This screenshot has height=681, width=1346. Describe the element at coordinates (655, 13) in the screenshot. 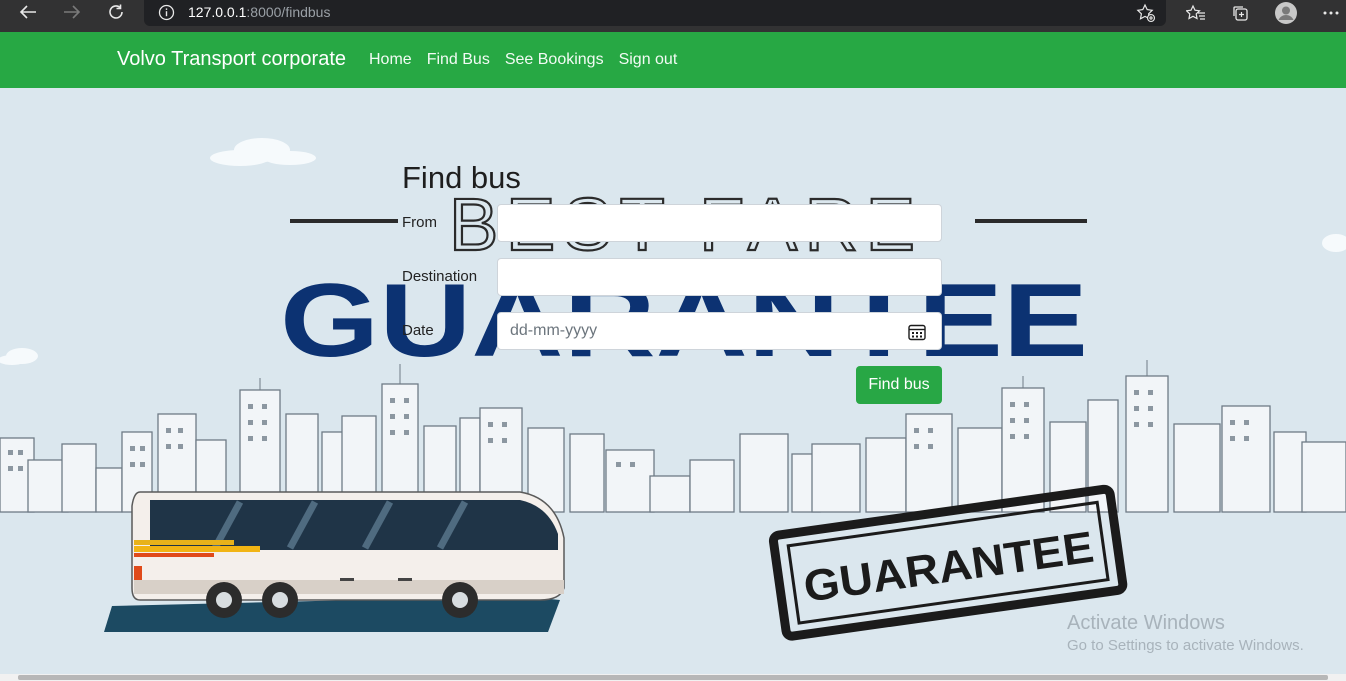

I see `address-bar: 127.0.0.1:8000/findbus` at that location.